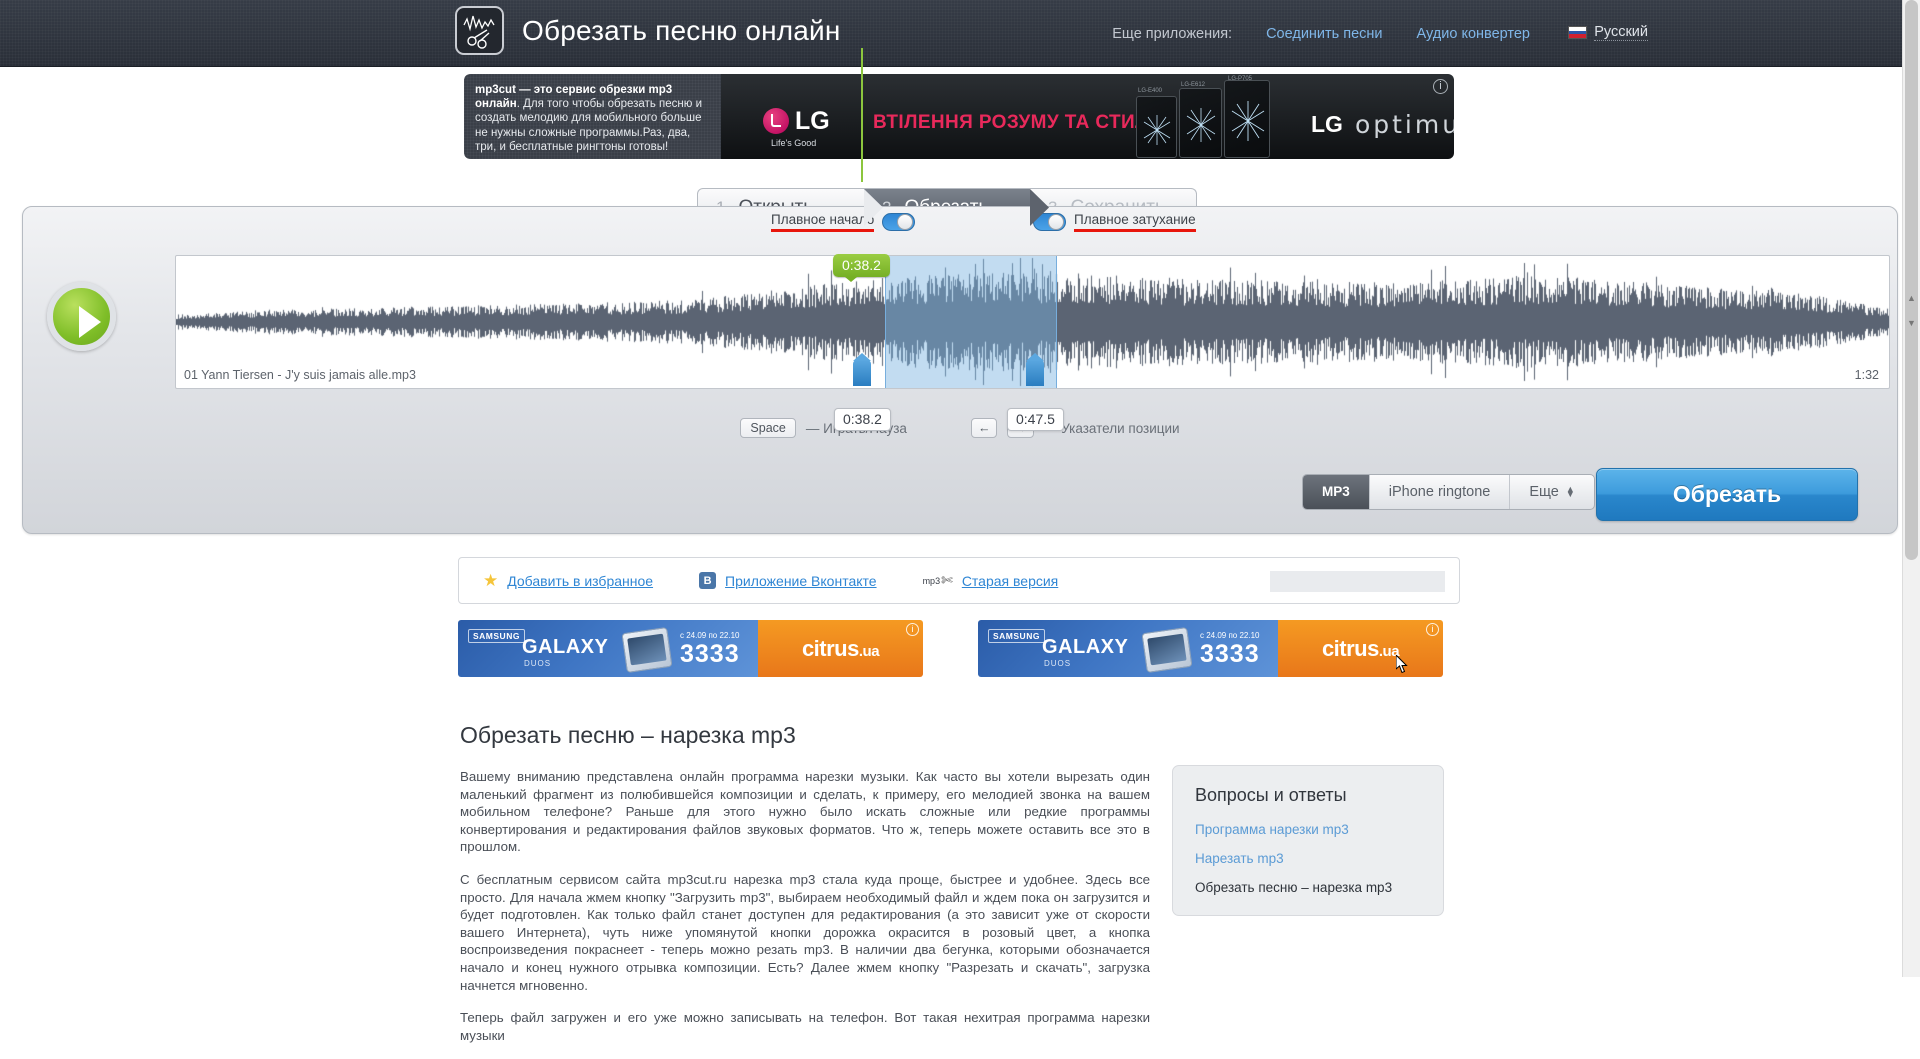 The height and width of the screenshot is (1059, 1920). I want to click on format-option-more: Еще ▲ ▼, so click(1551, 492).